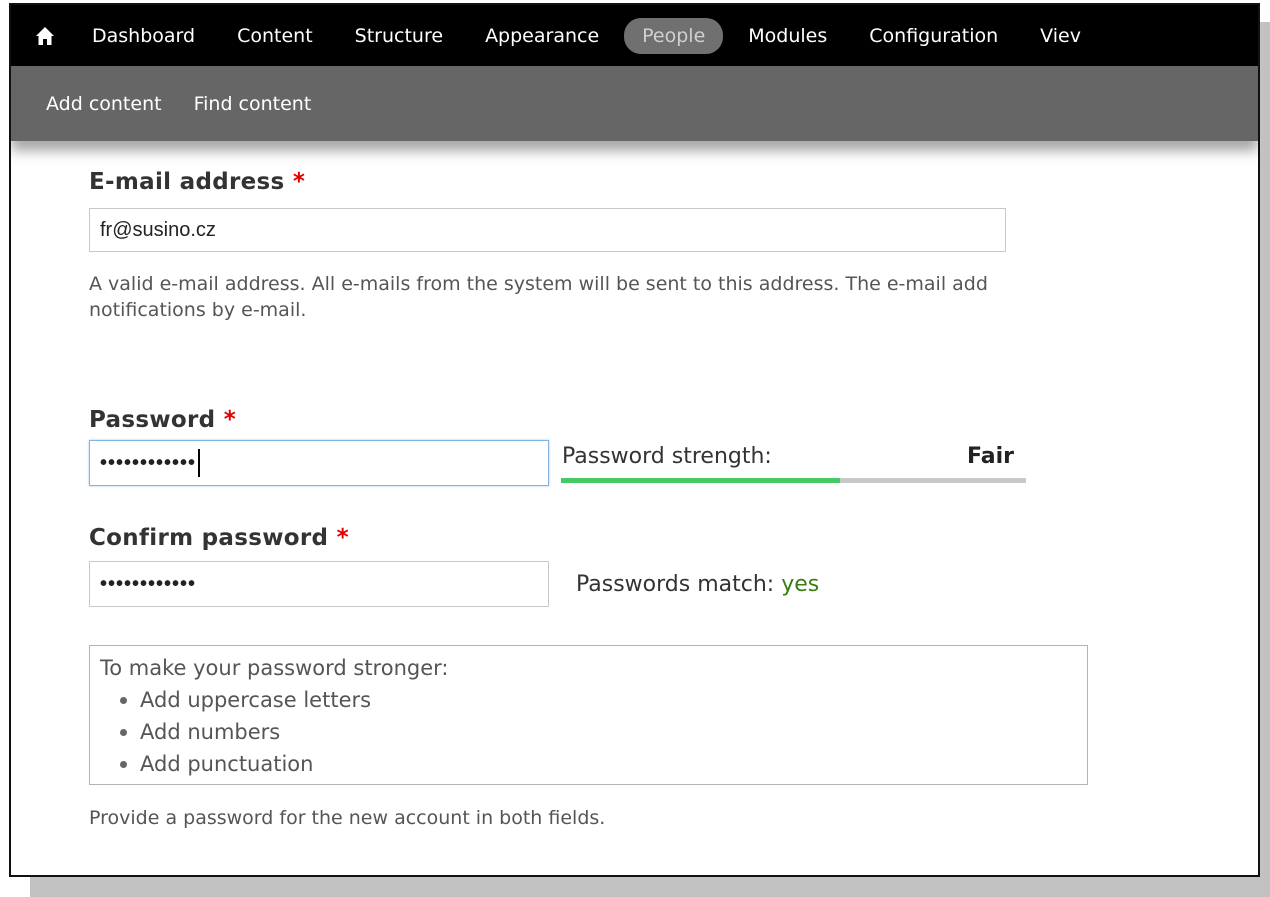 The width and height of the screenshot is (1270, 897). Describe the element at coordinates (148, 583) in the screenshot. I see `confirm-password-field-value: ••••••••••••` at that location.